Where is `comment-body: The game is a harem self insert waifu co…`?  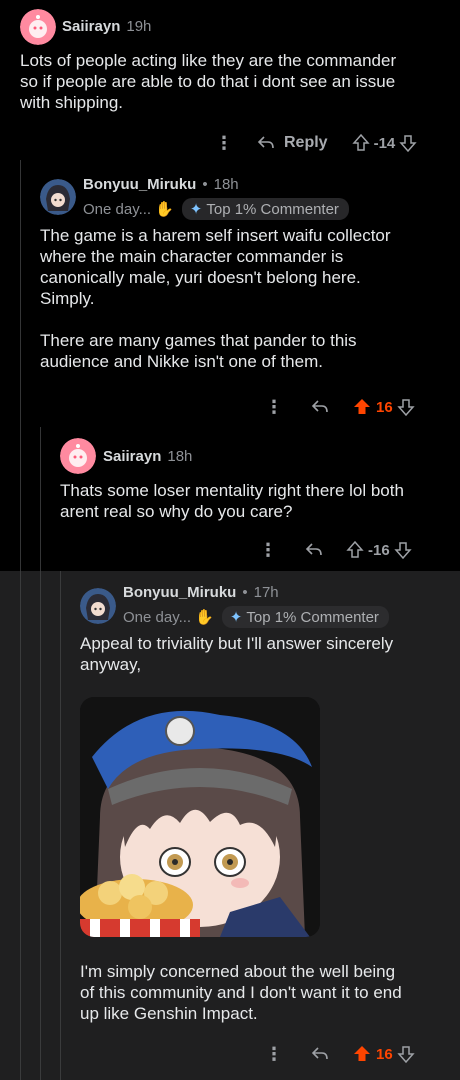 comment-body: The game is a harem self insert waifu co… is located at coordinates (215, 298).